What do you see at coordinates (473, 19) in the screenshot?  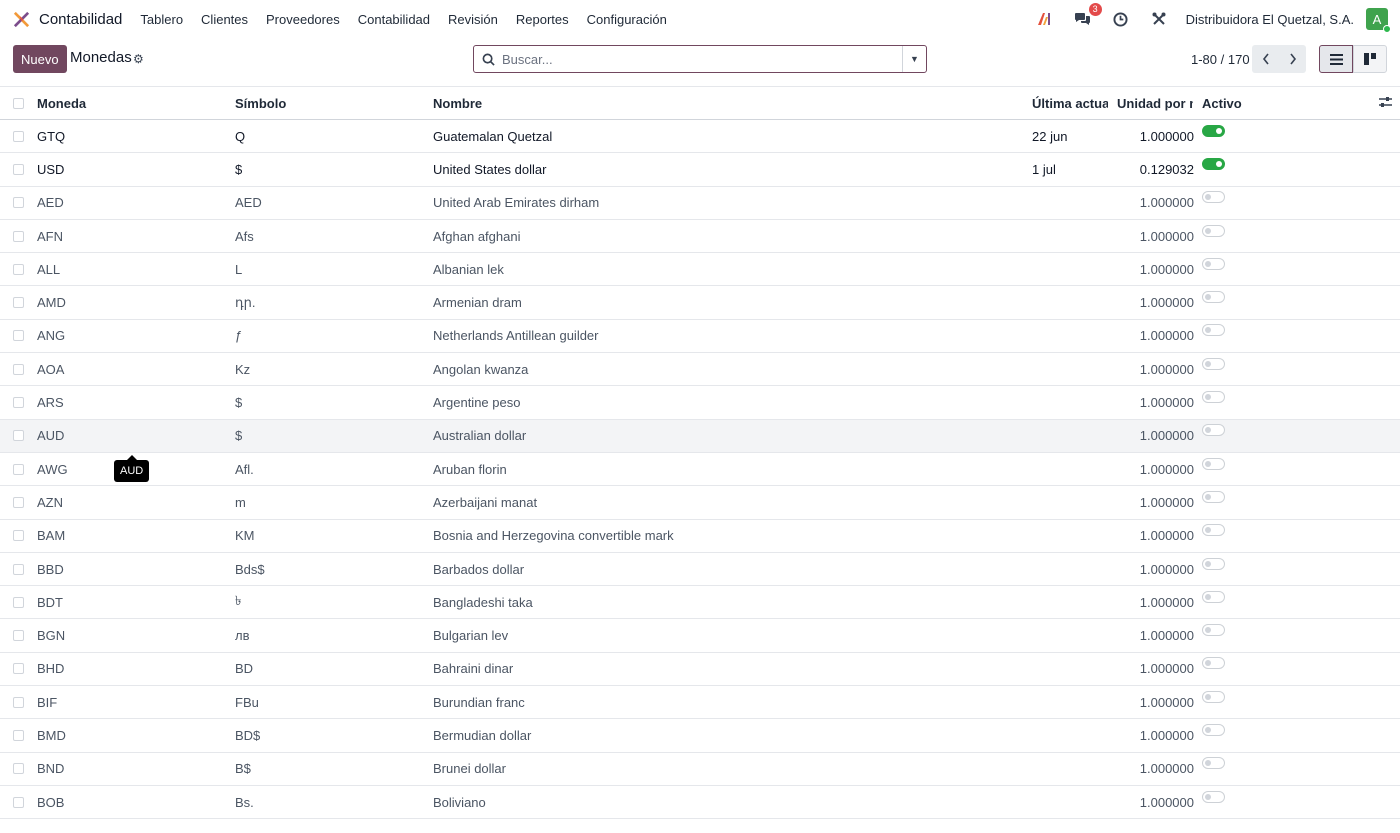 I see `menu-item-revision: Revisión` at bounding box center [473, 19].